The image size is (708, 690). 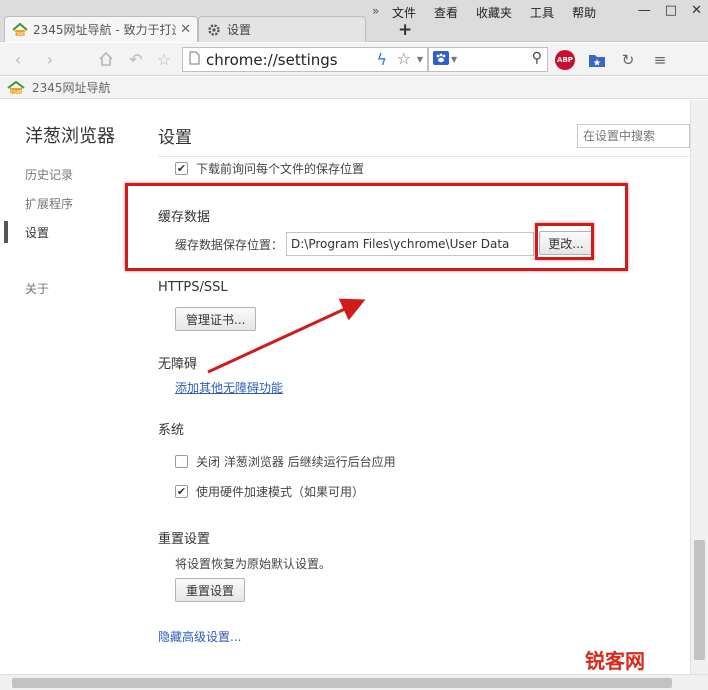 I want to click on horizontal-scroll-thumb, so click(x=342, y=683).